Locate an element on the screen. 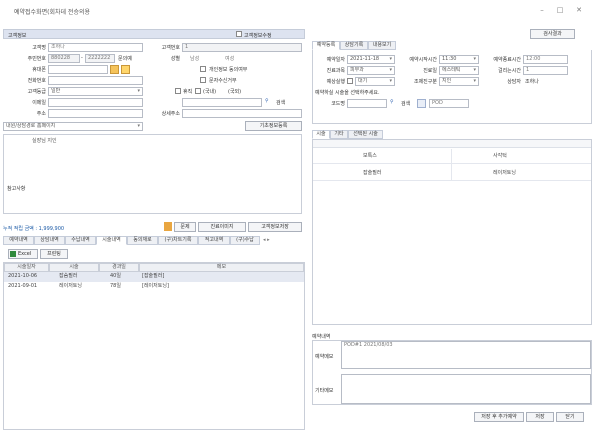 This screenshot has height=443, width=595. treatment-grid-header is located at coordinates (452, 144).